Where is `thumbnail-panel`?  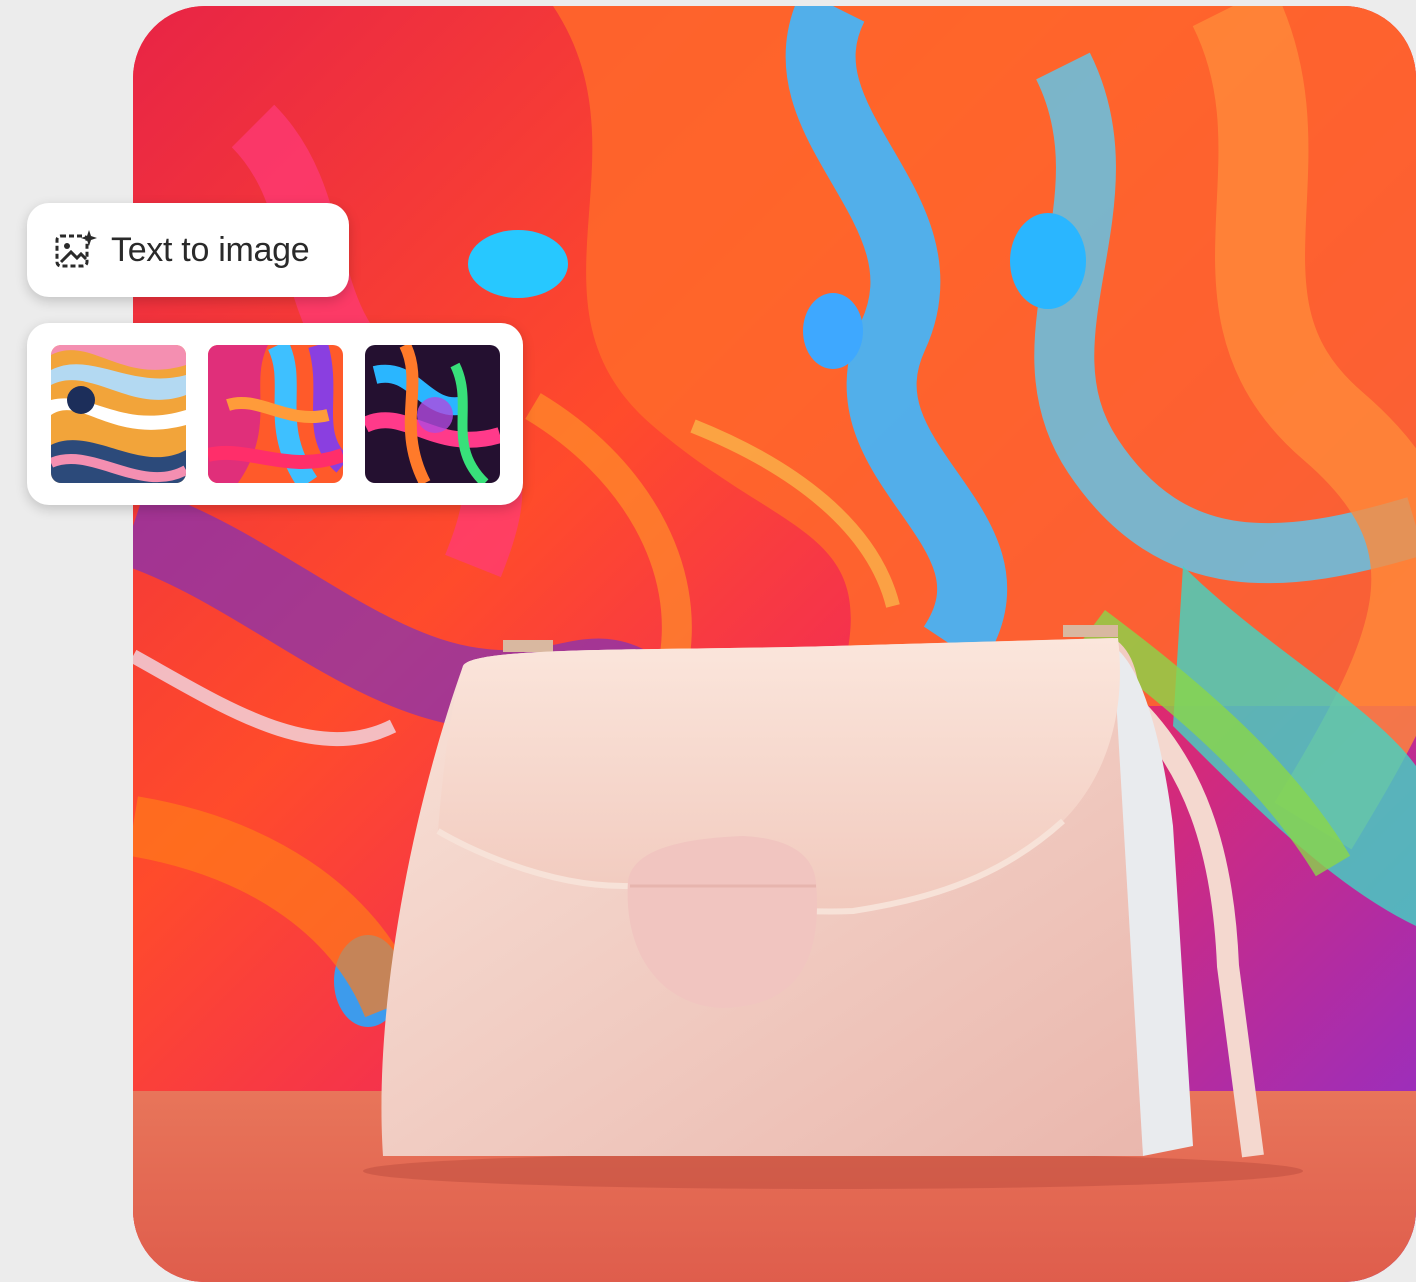
thumbnail-panel is located at coordinates (275, 414).